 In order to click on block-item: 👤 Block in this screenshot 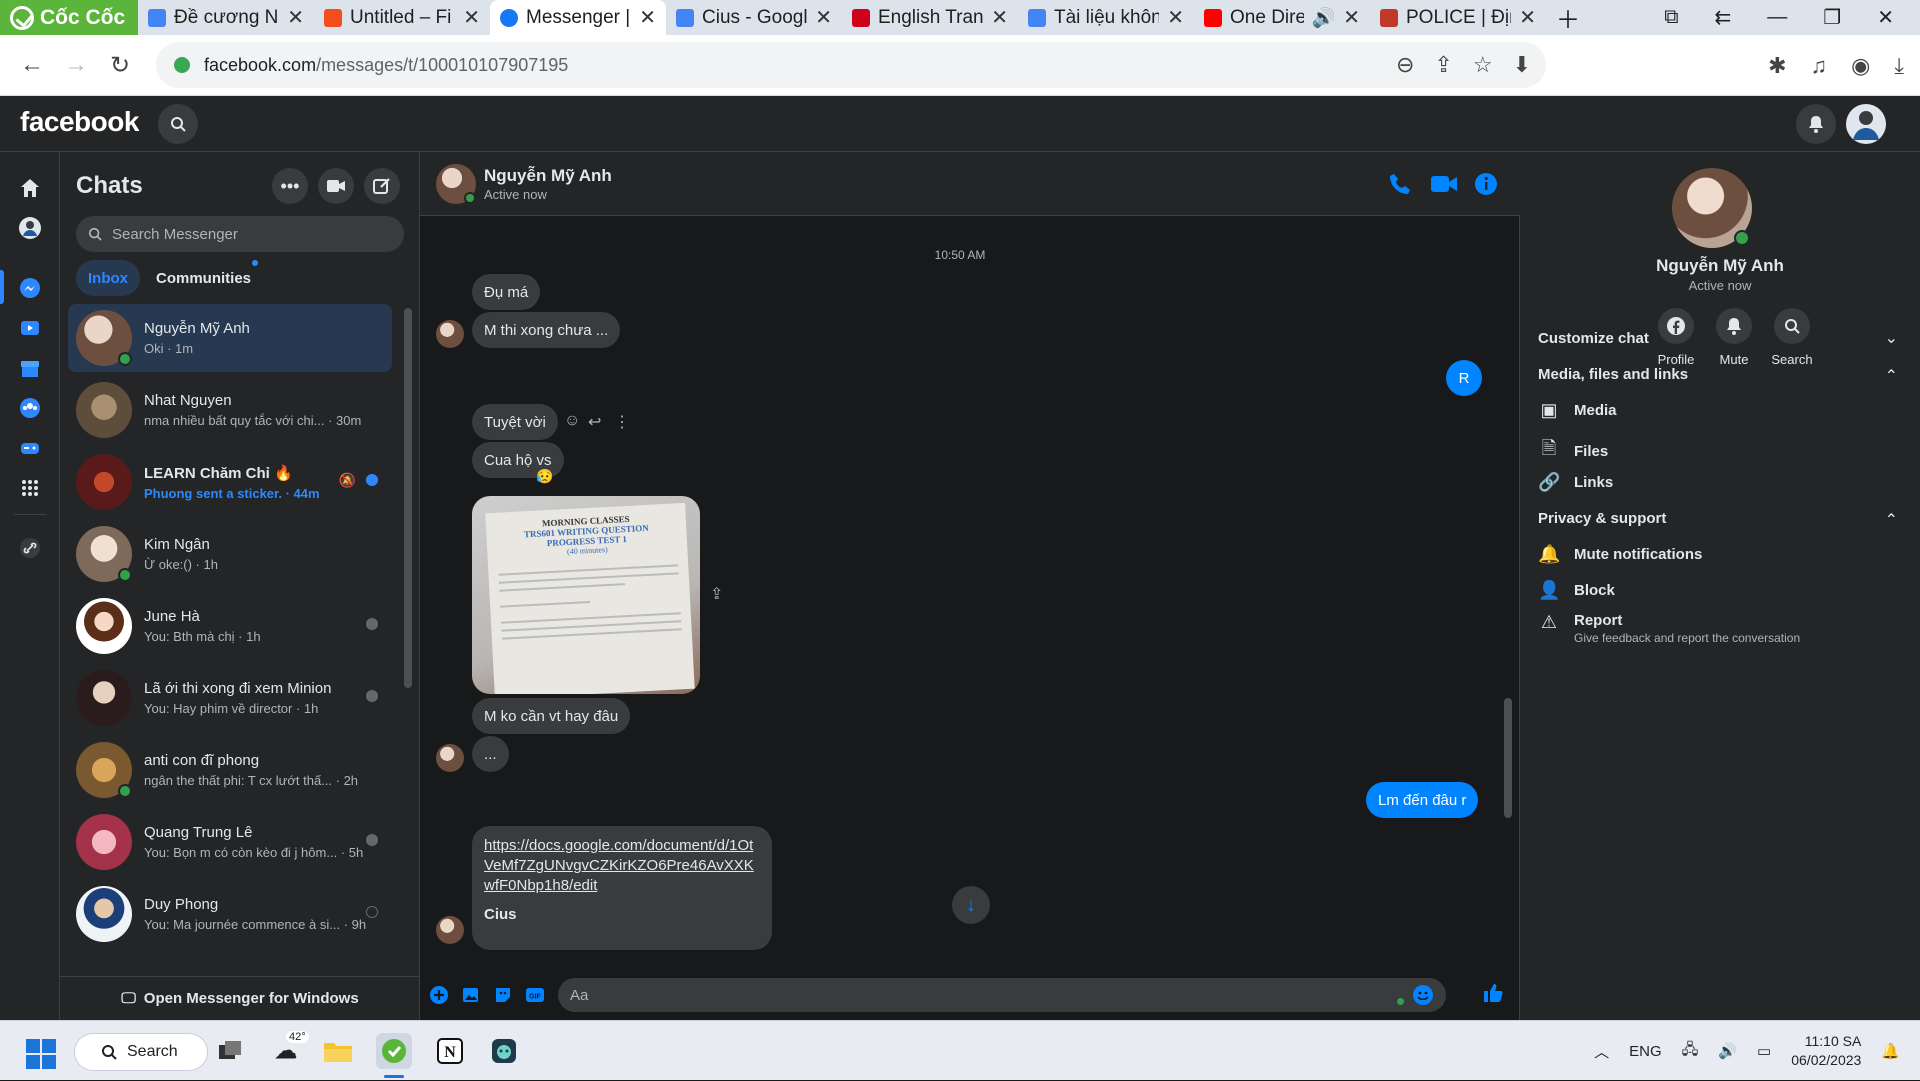, I will do `click(1576, 590)`.